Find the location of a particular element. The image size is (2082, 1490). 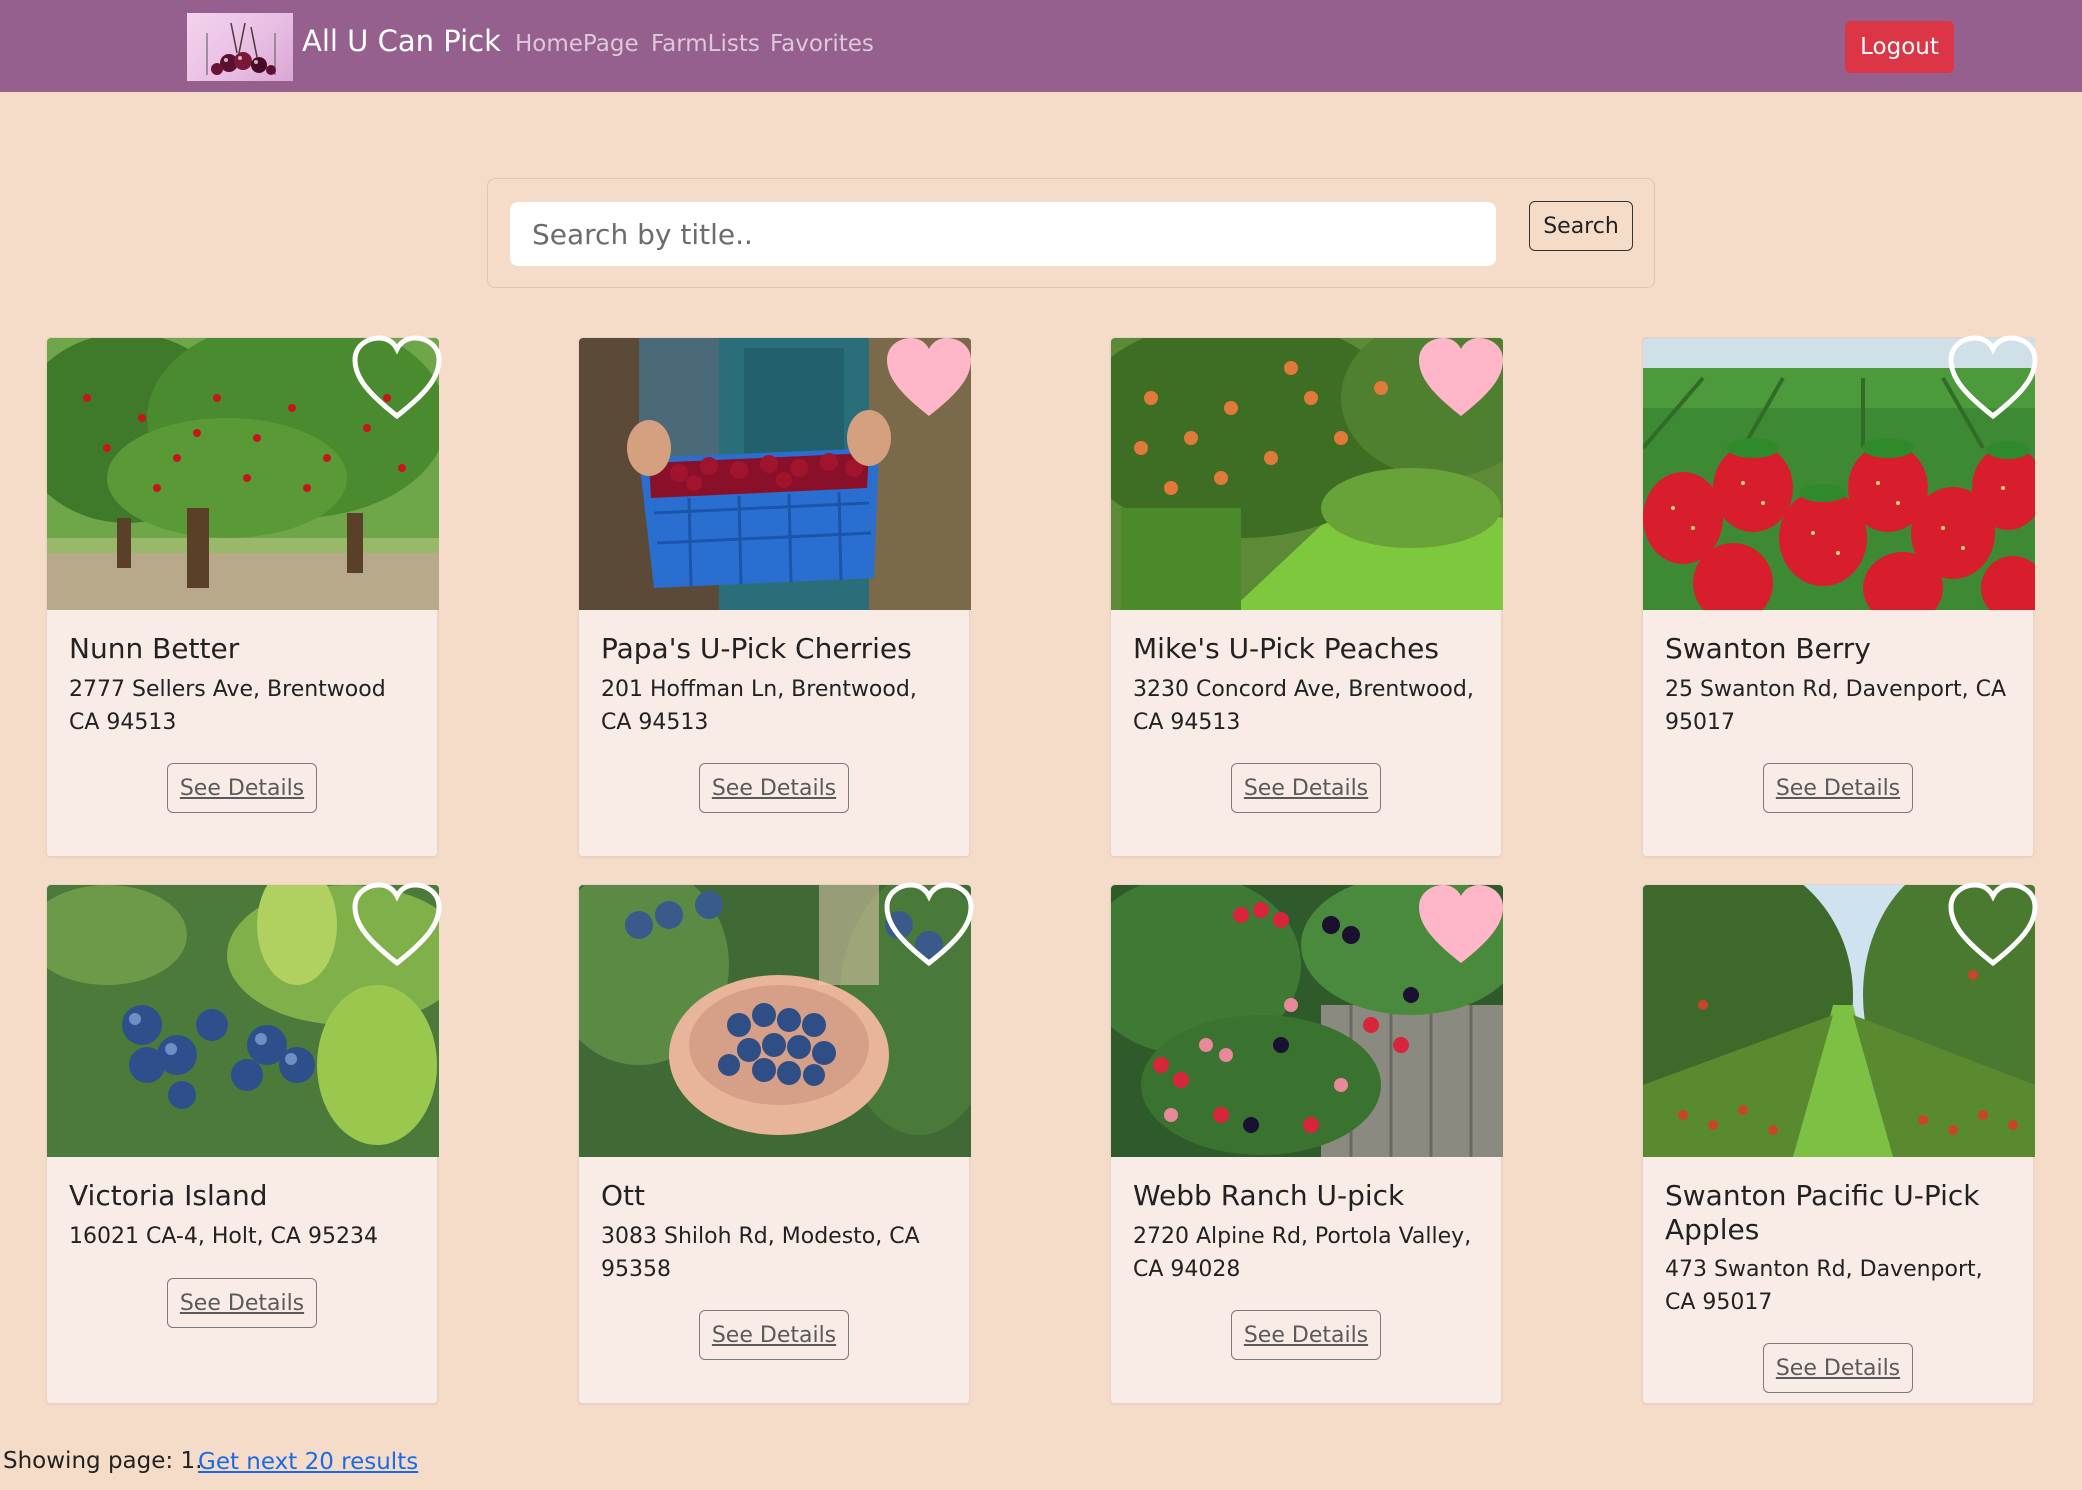

farm-address: 3230 Concord Ave, Brentwood, CA 94513 is located at coordinates (1303, 706).